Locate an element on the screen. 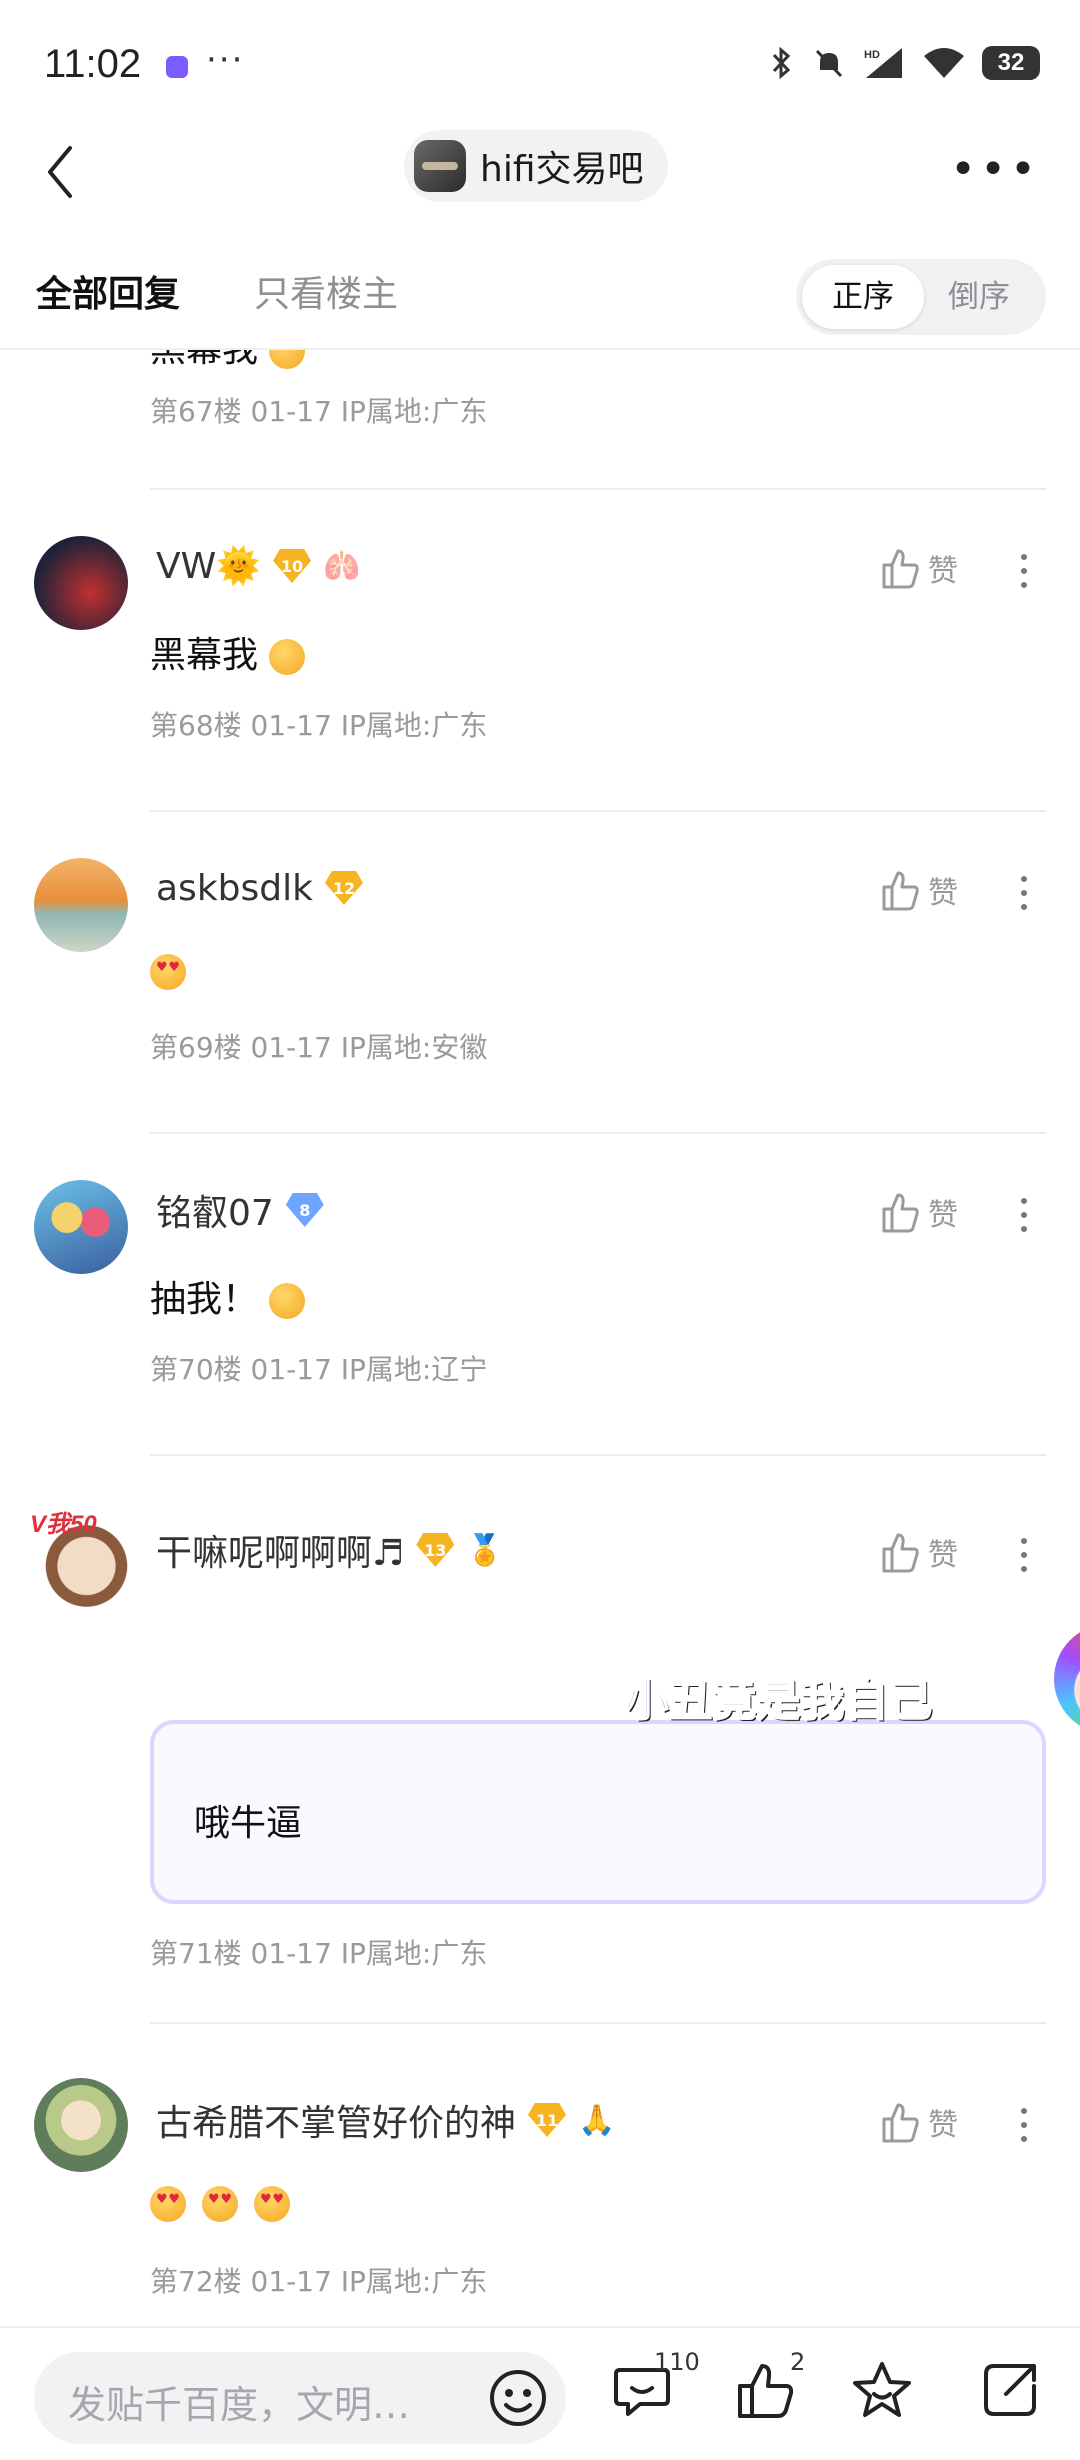 Image resolution: width=1080 pixels, height=2460 pixels. more-icon: ••• is located at coordinates (995, 169).